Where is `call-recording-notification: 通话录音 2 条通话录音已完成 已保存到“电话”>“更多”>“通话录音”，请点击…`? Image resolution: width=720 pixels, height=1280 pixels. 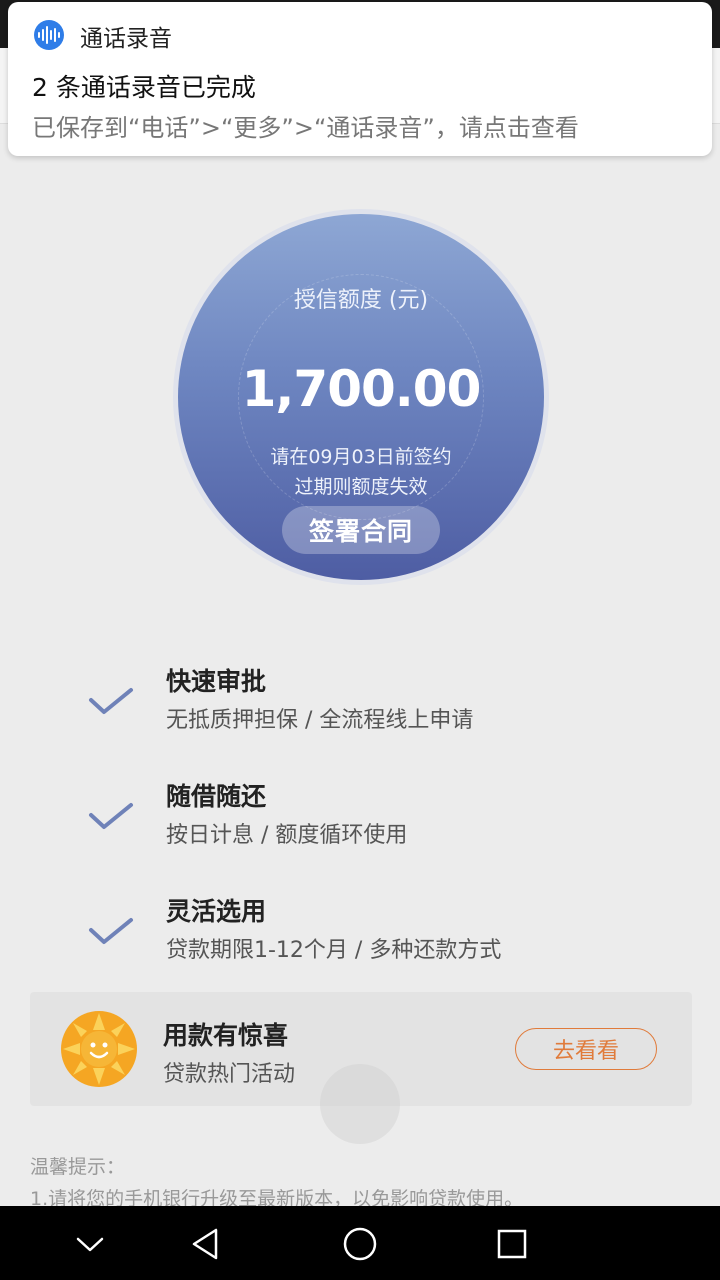 call-recording-notification: 通话录音 2 条通话录音已完成 已保存到“电话”>“更多”>“通话录音”，请点击… is located at coordinates (360, 79).